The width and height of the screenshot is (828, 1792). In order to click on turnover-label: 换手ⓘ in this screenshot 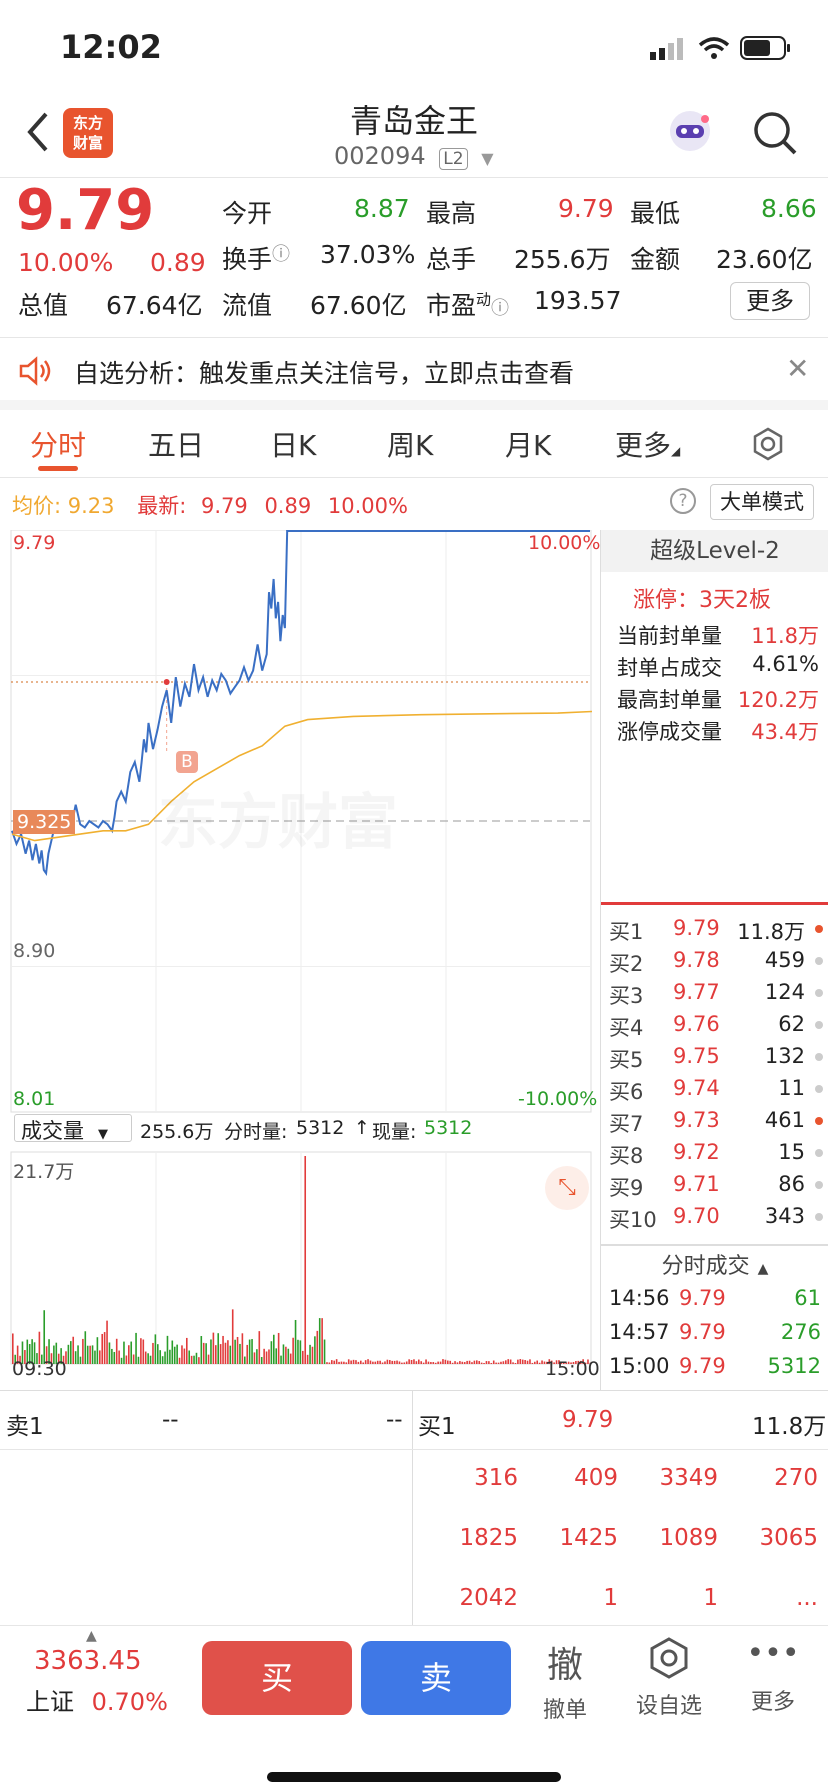, I will do `click(256, 259)`.